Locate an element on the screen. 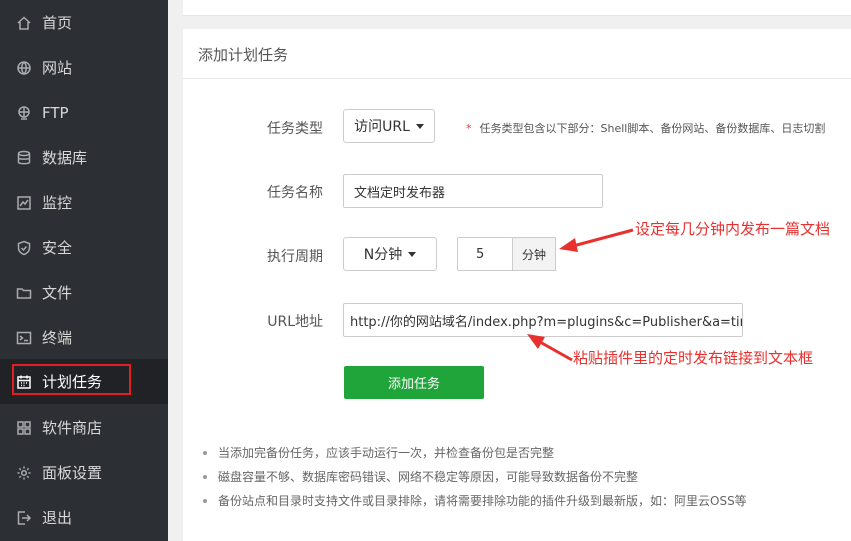 The width and height of the screenshot is (851, 541). gear-icon is located at coordinates (24, 473).